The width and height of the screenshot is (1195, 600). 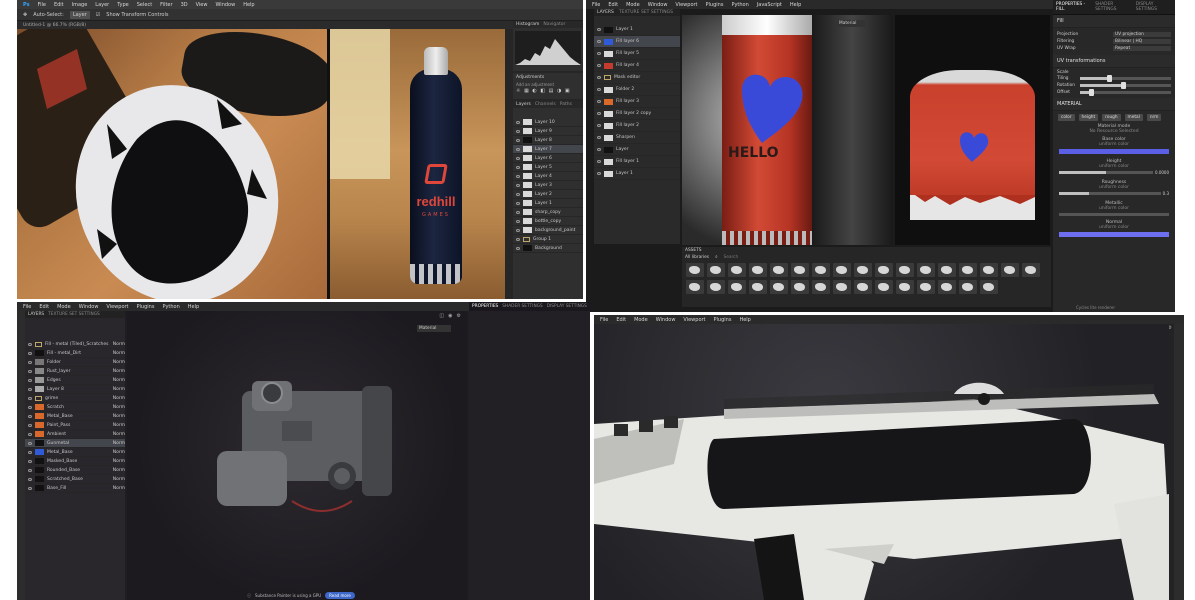 I want to click on layer-row: Fill layer 4, so click(x=637, y=66).